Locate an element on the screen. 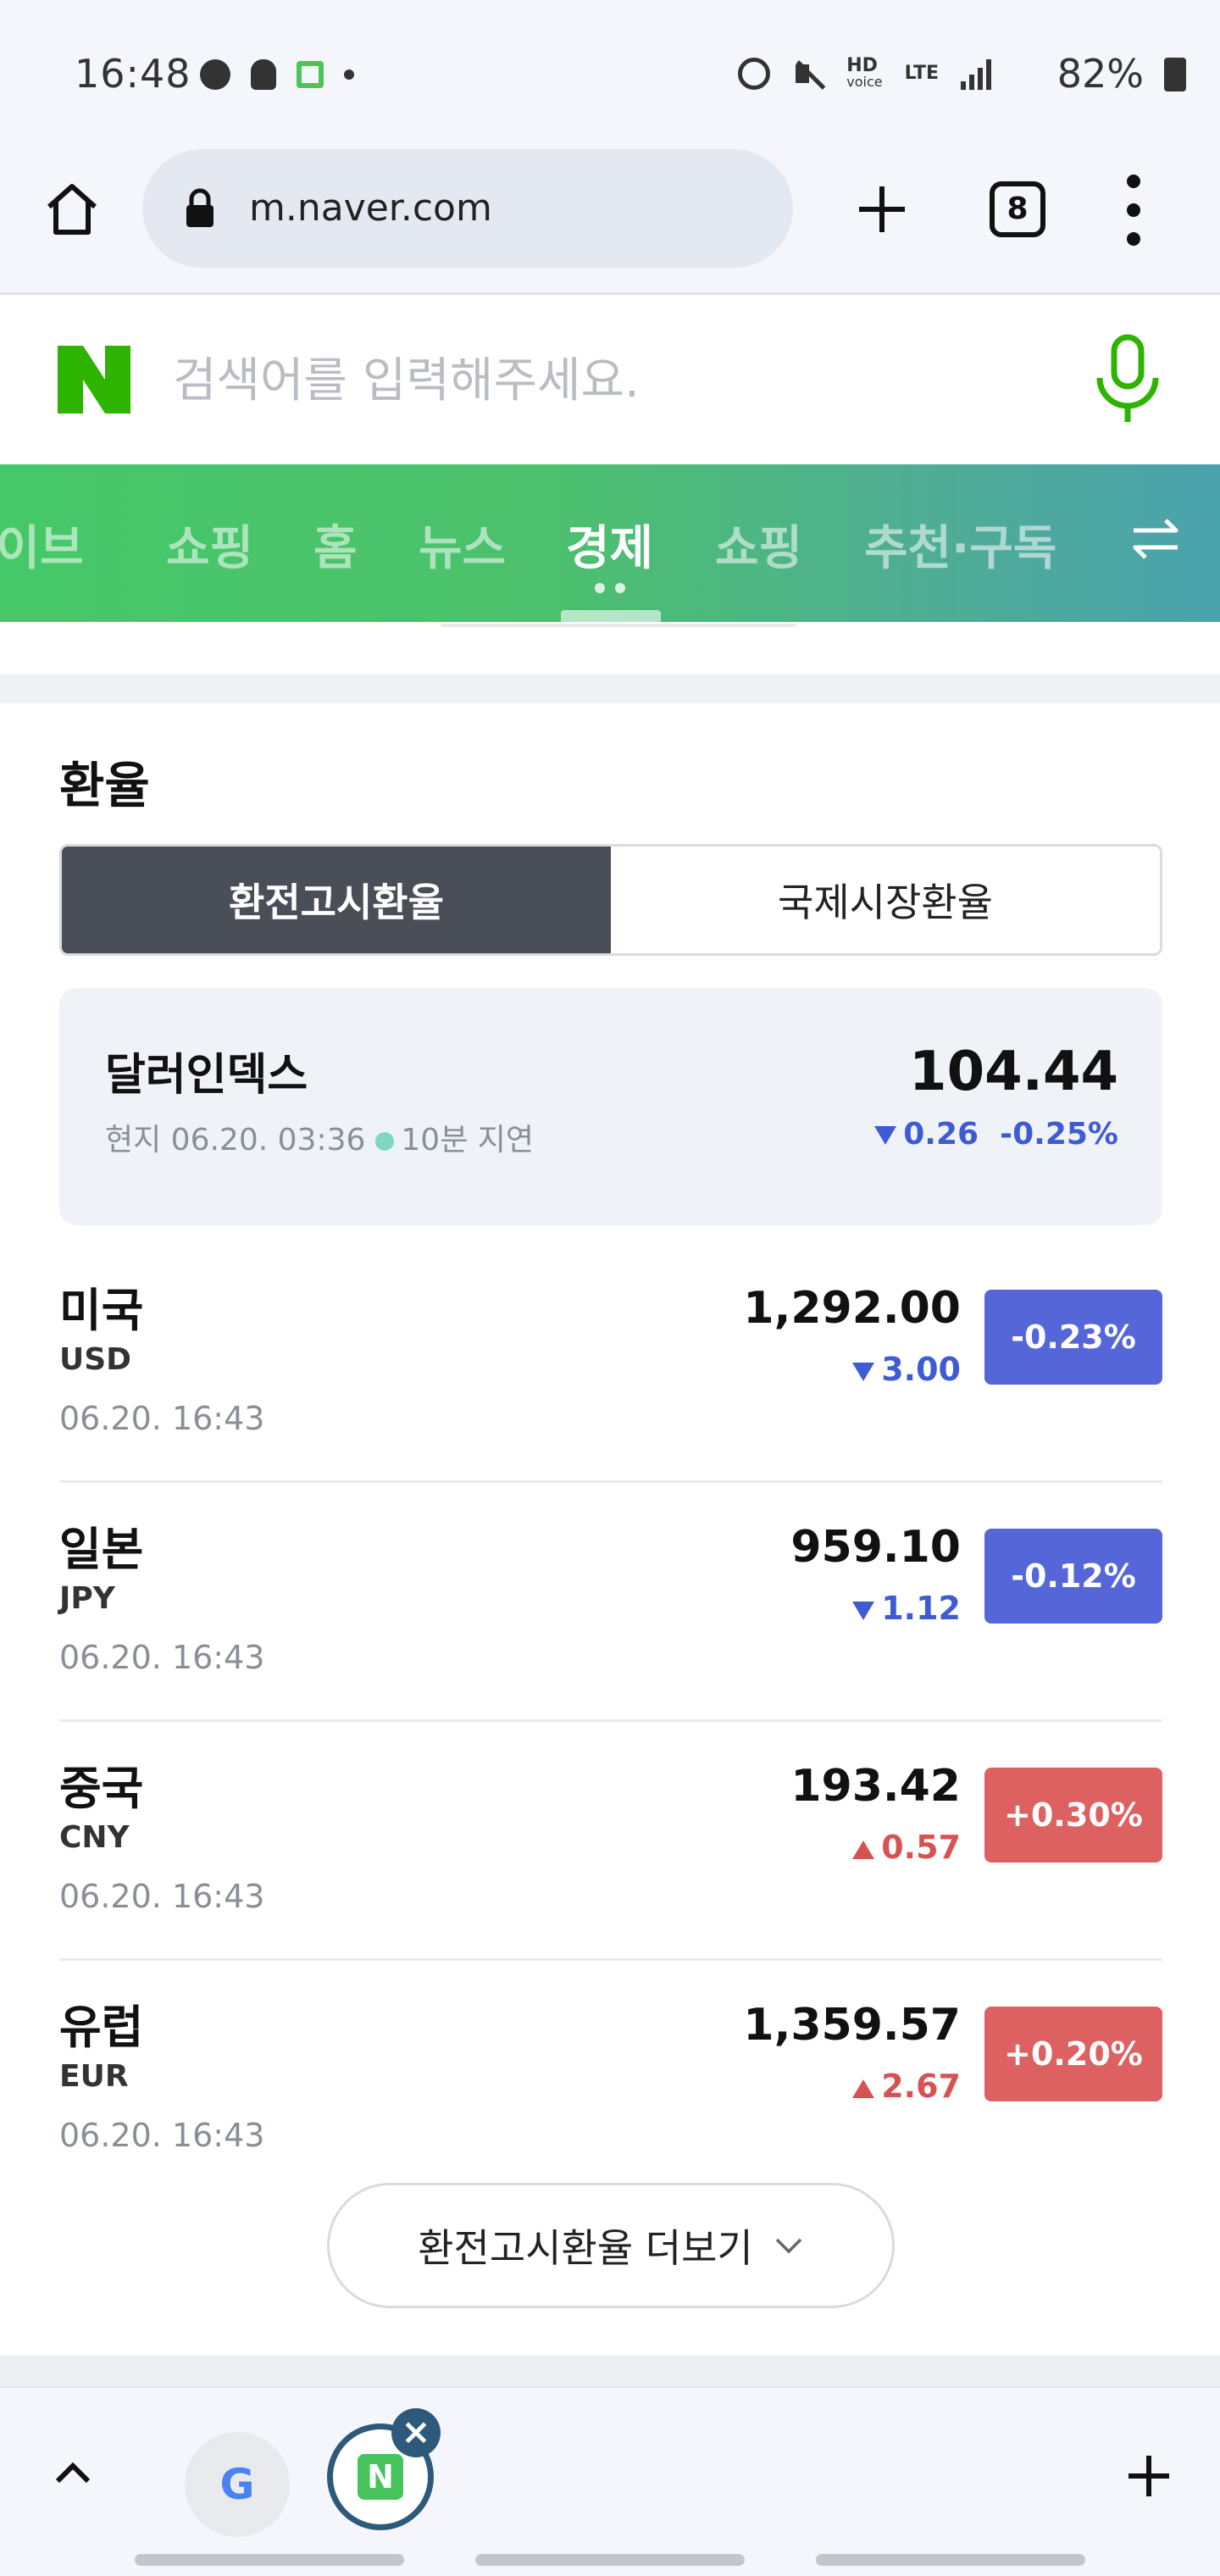  country-name: 미국 is located at coordinates (101, 1310).